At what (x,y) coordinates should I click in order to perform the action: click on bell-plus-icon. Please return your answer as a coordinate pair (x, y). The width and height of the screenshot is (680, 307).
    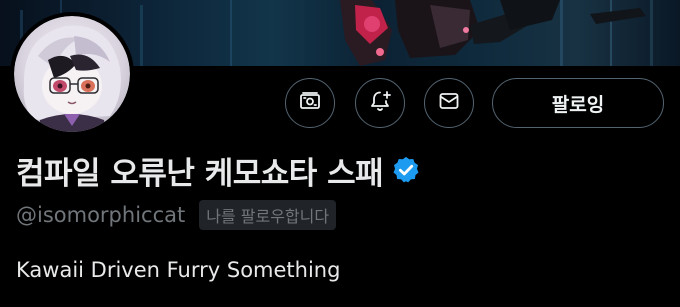
    Looking at the image, I should click on (380, 103).